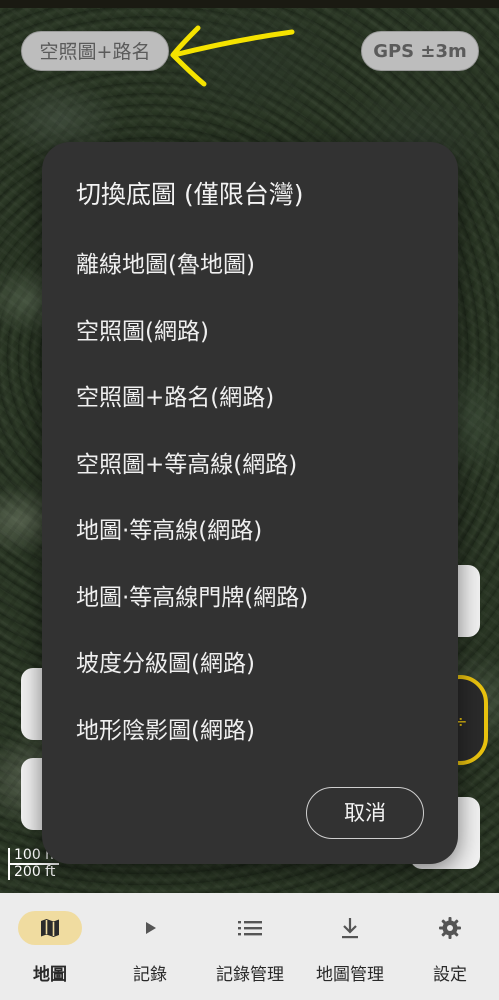  I want to click on download-icon, so click(350, 928).